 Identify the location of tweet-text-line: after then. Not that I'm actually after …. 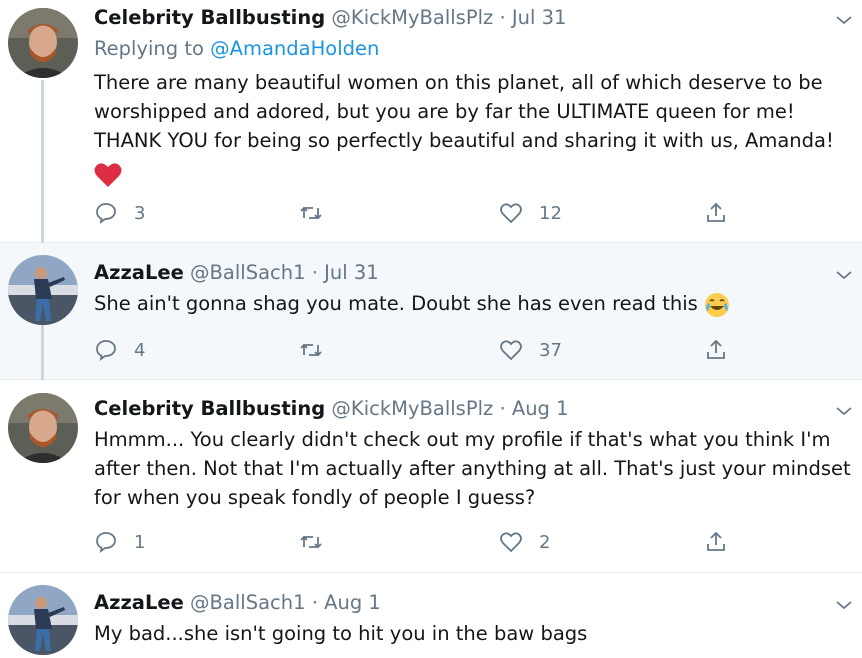
(472, 468).